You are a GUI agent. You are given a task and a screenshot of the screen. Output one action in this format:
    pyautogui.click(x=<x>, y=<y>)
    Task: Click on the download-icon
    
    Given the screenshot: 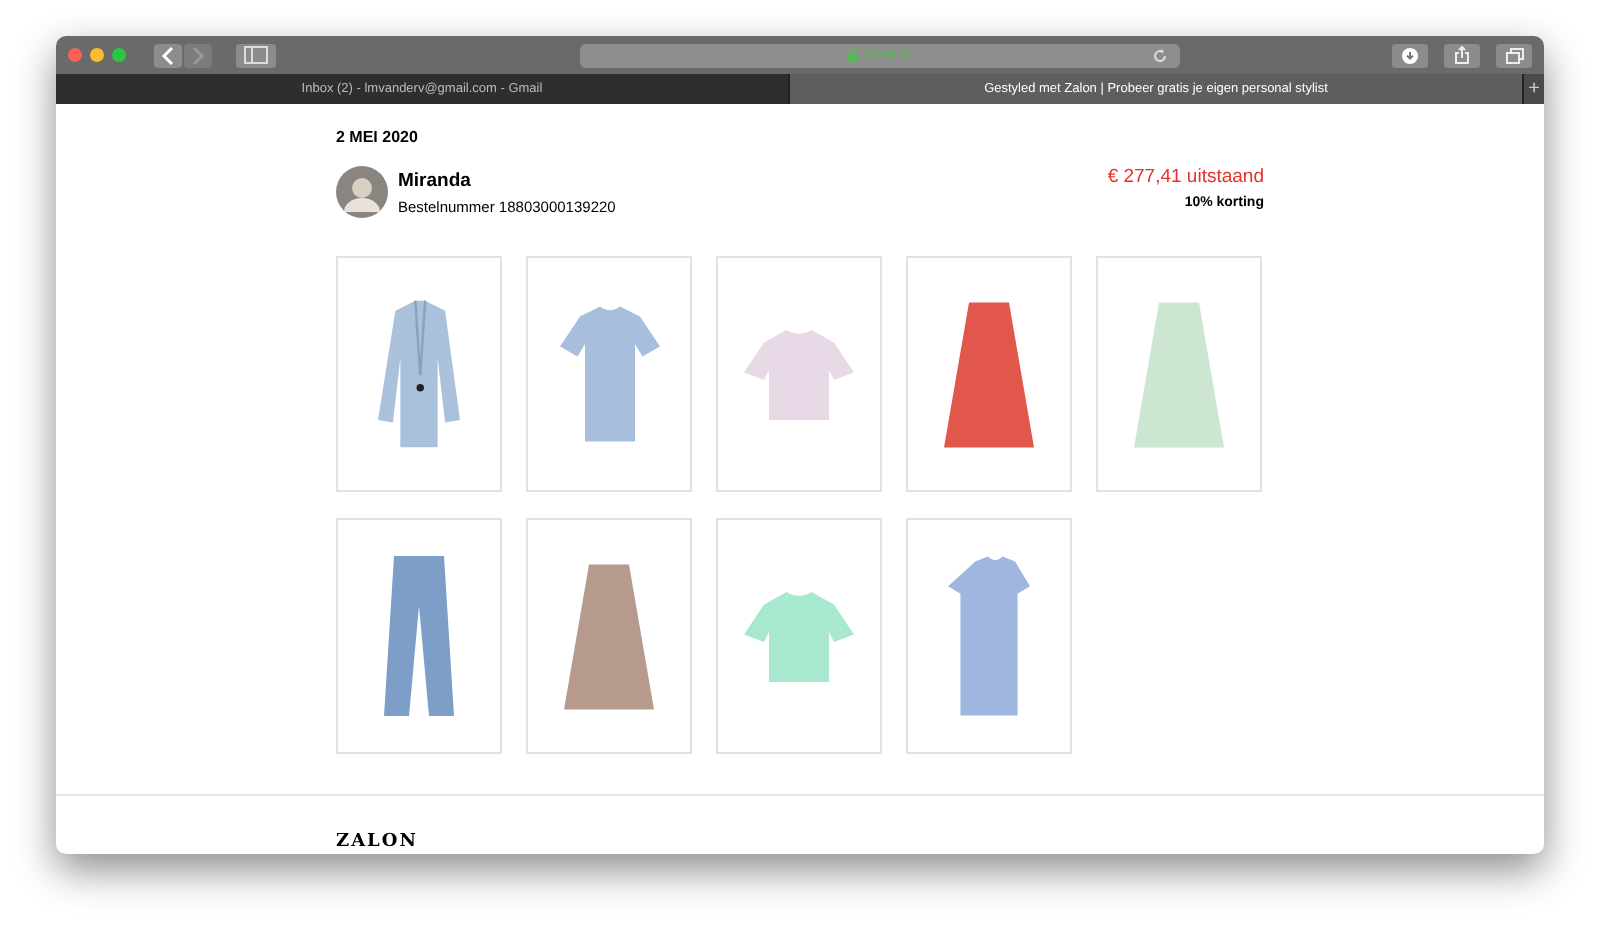 What is the action you would take?
    pyautogui.click(x=1410, y=55)
    